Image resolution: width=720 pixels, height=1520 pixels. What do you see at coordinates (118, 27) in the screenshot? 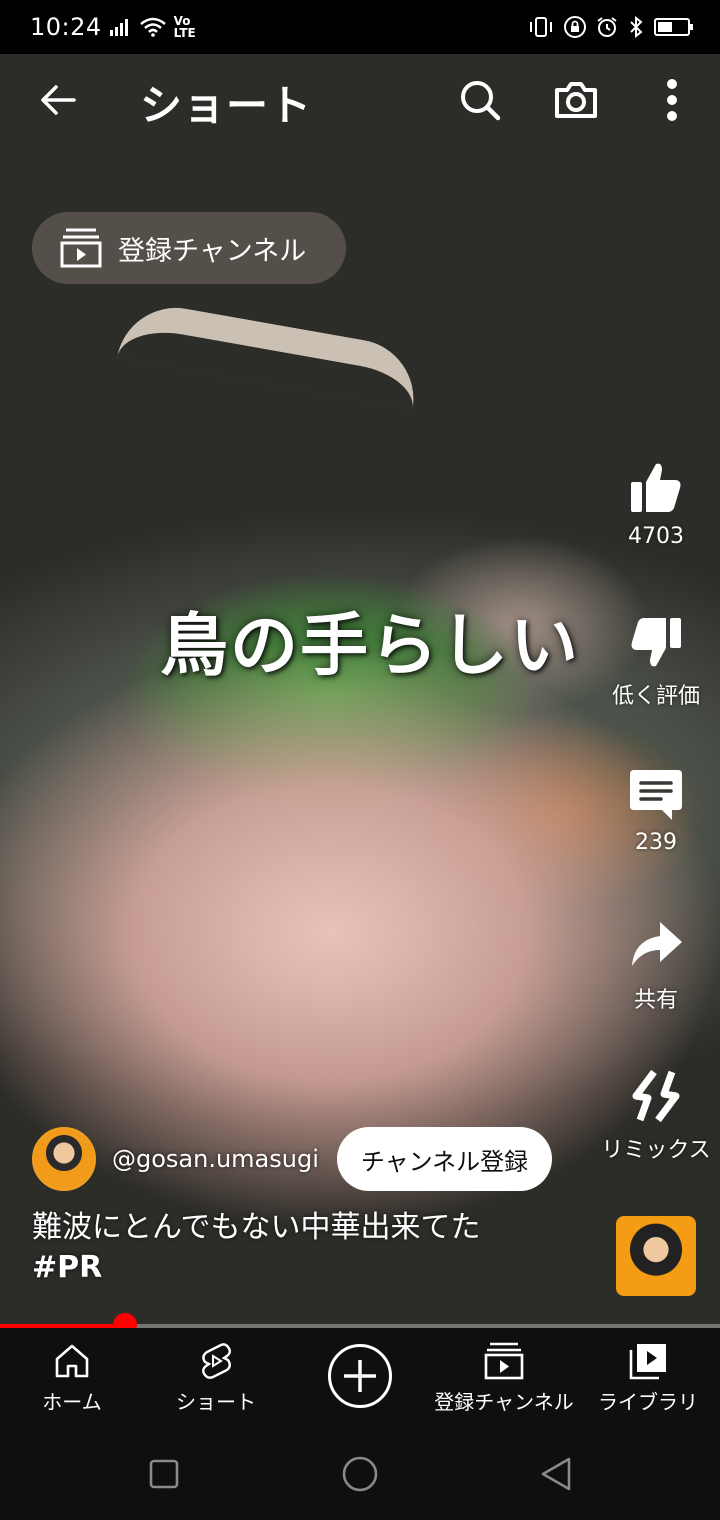
I see `signal-icon` at bounding box center [118, 27].